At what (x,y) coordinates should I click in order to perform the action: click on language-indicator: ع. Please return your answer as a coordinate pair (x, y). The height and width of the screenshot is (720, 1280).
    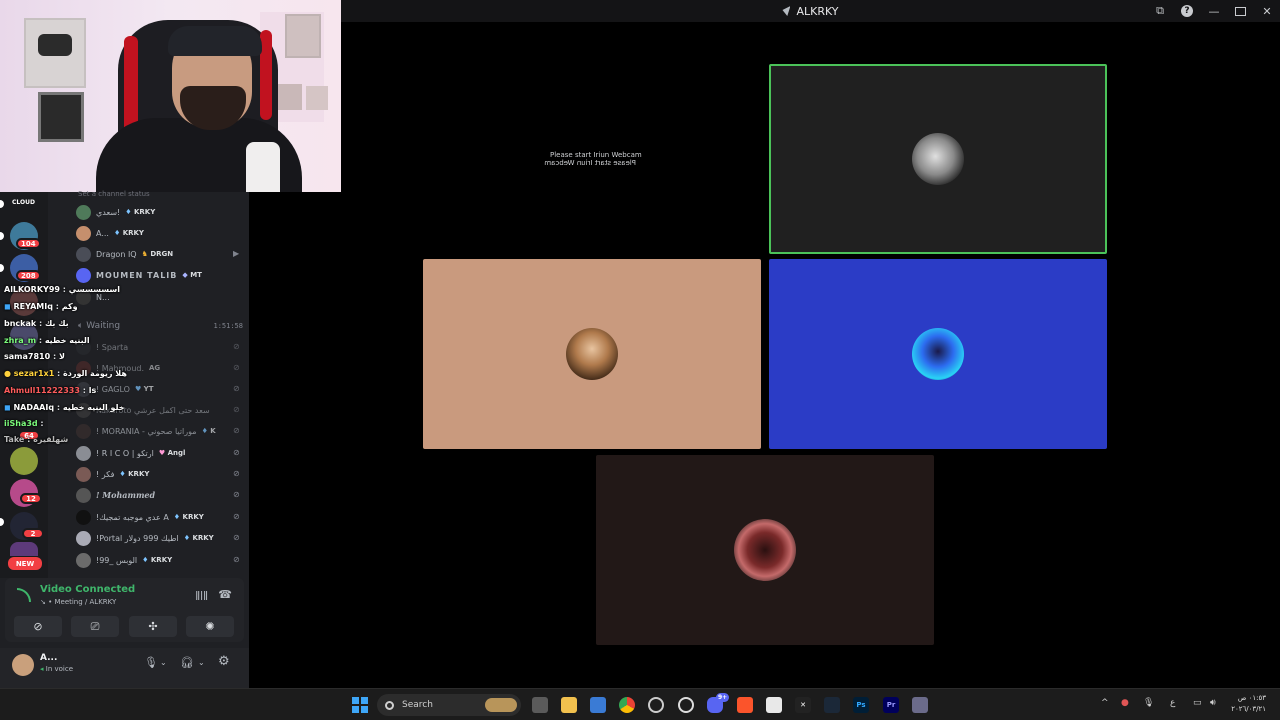
    Looking at the image, I should click on (1172, 703).